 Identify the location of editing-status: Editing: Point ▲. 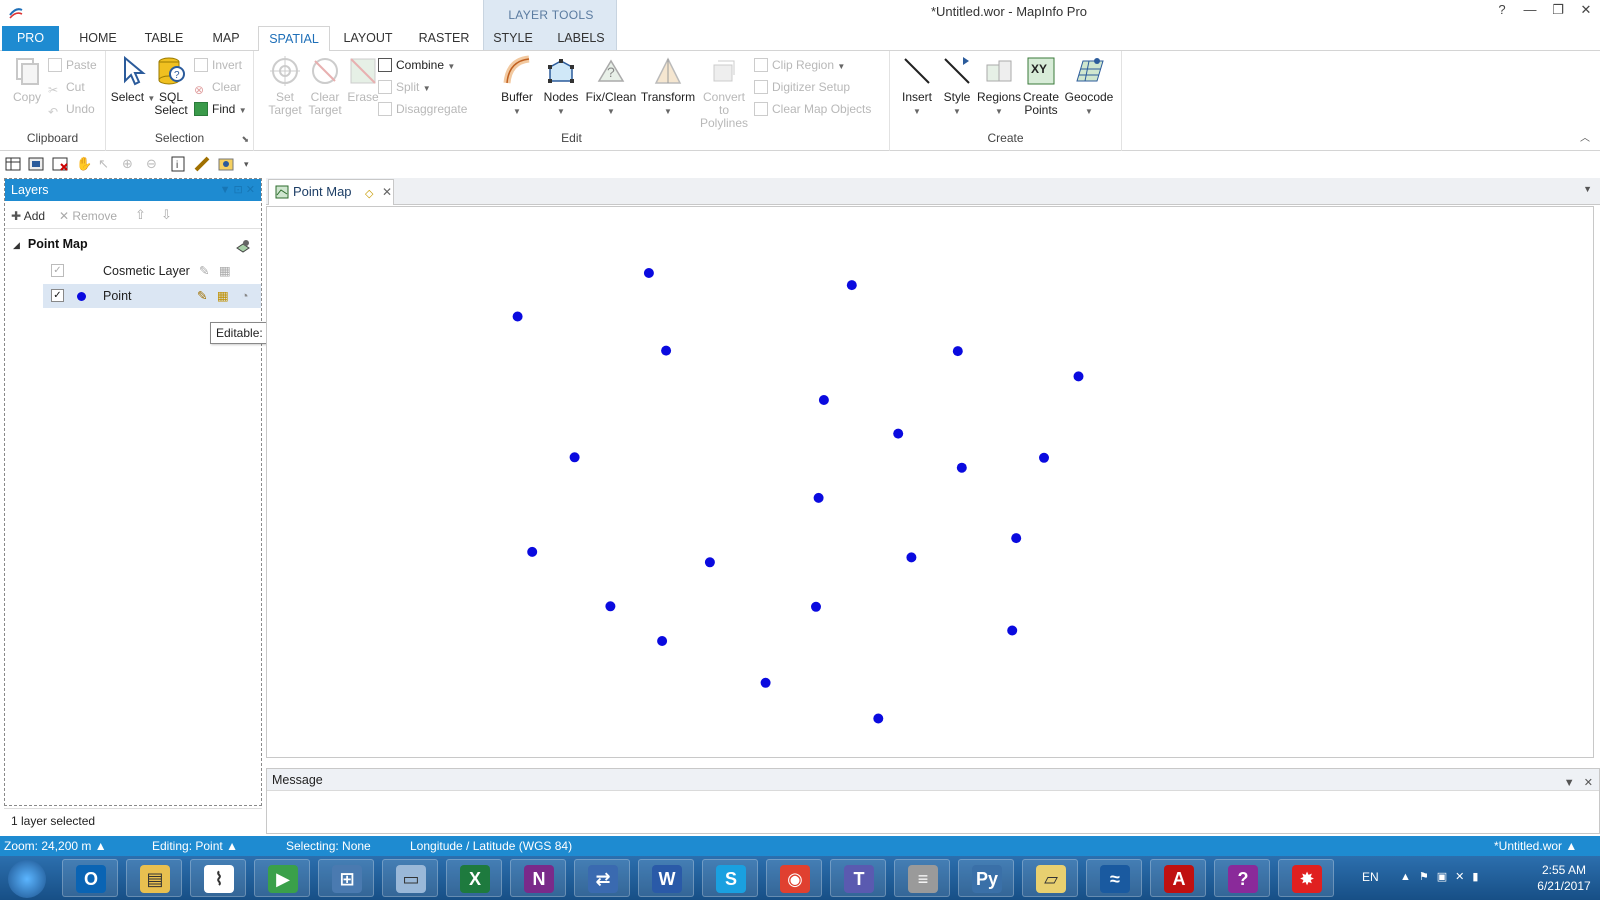
(195, 846).